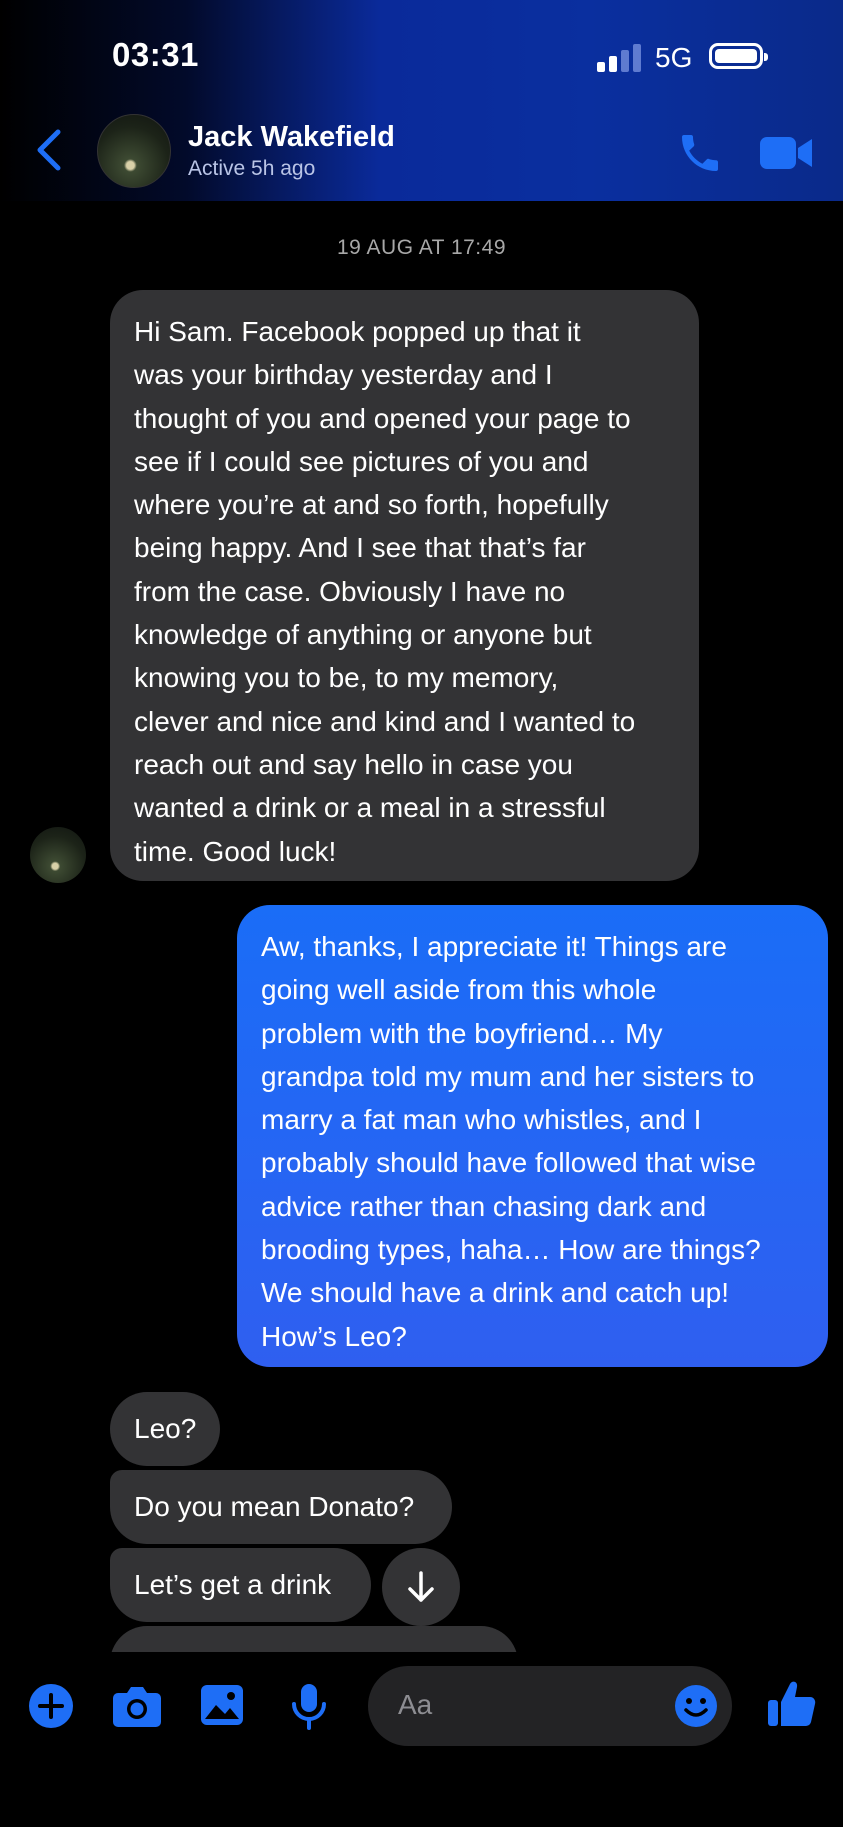 This screenshot has width=843, height=1827. What do you see at coordinates (700, 153) in the screenshot?
I see `phone-icon` at bounding box center [700, 153].